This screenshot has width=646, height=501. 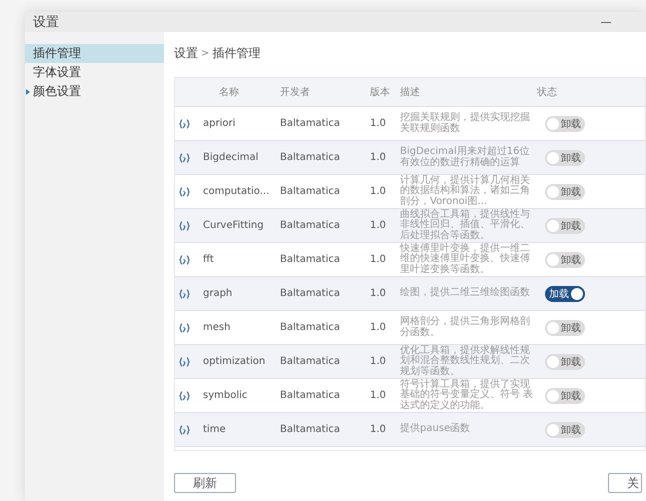 I want to click on table-row: graph Baltamatica 1.0 绘图，提供二维三维绘图函数 加载, so click(x=410, y=294).